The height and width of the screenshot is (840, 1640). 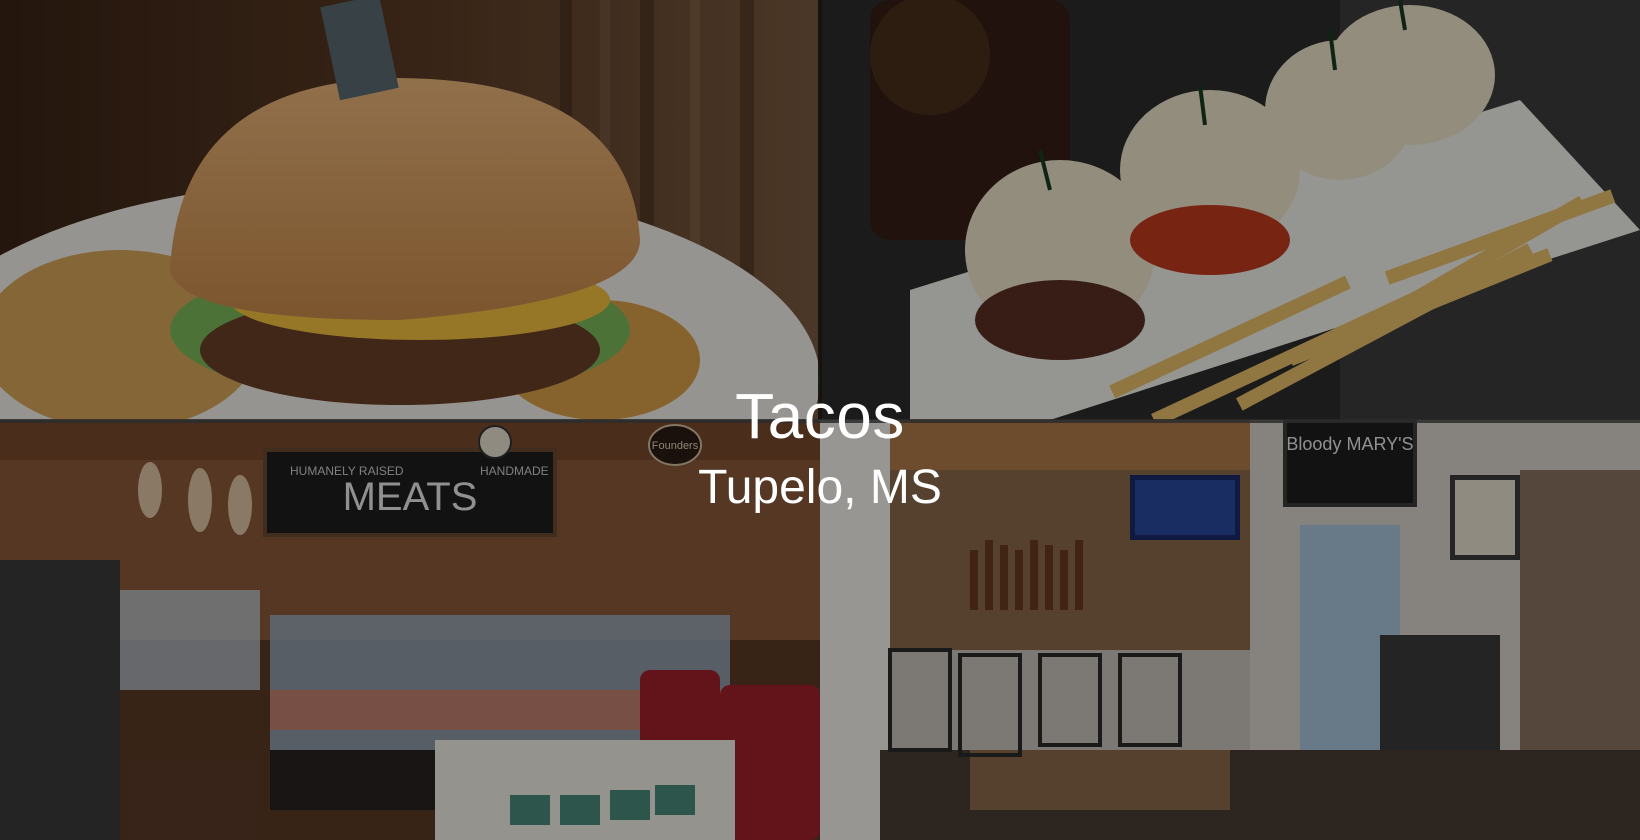 I want to click on collage-divider-vertical, so click(x=820, y=210).